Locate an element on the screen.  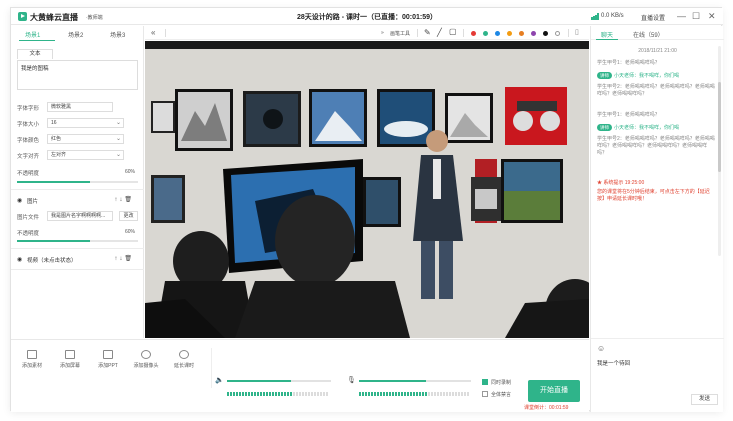
color-orange is located at coordinates (521, 33).